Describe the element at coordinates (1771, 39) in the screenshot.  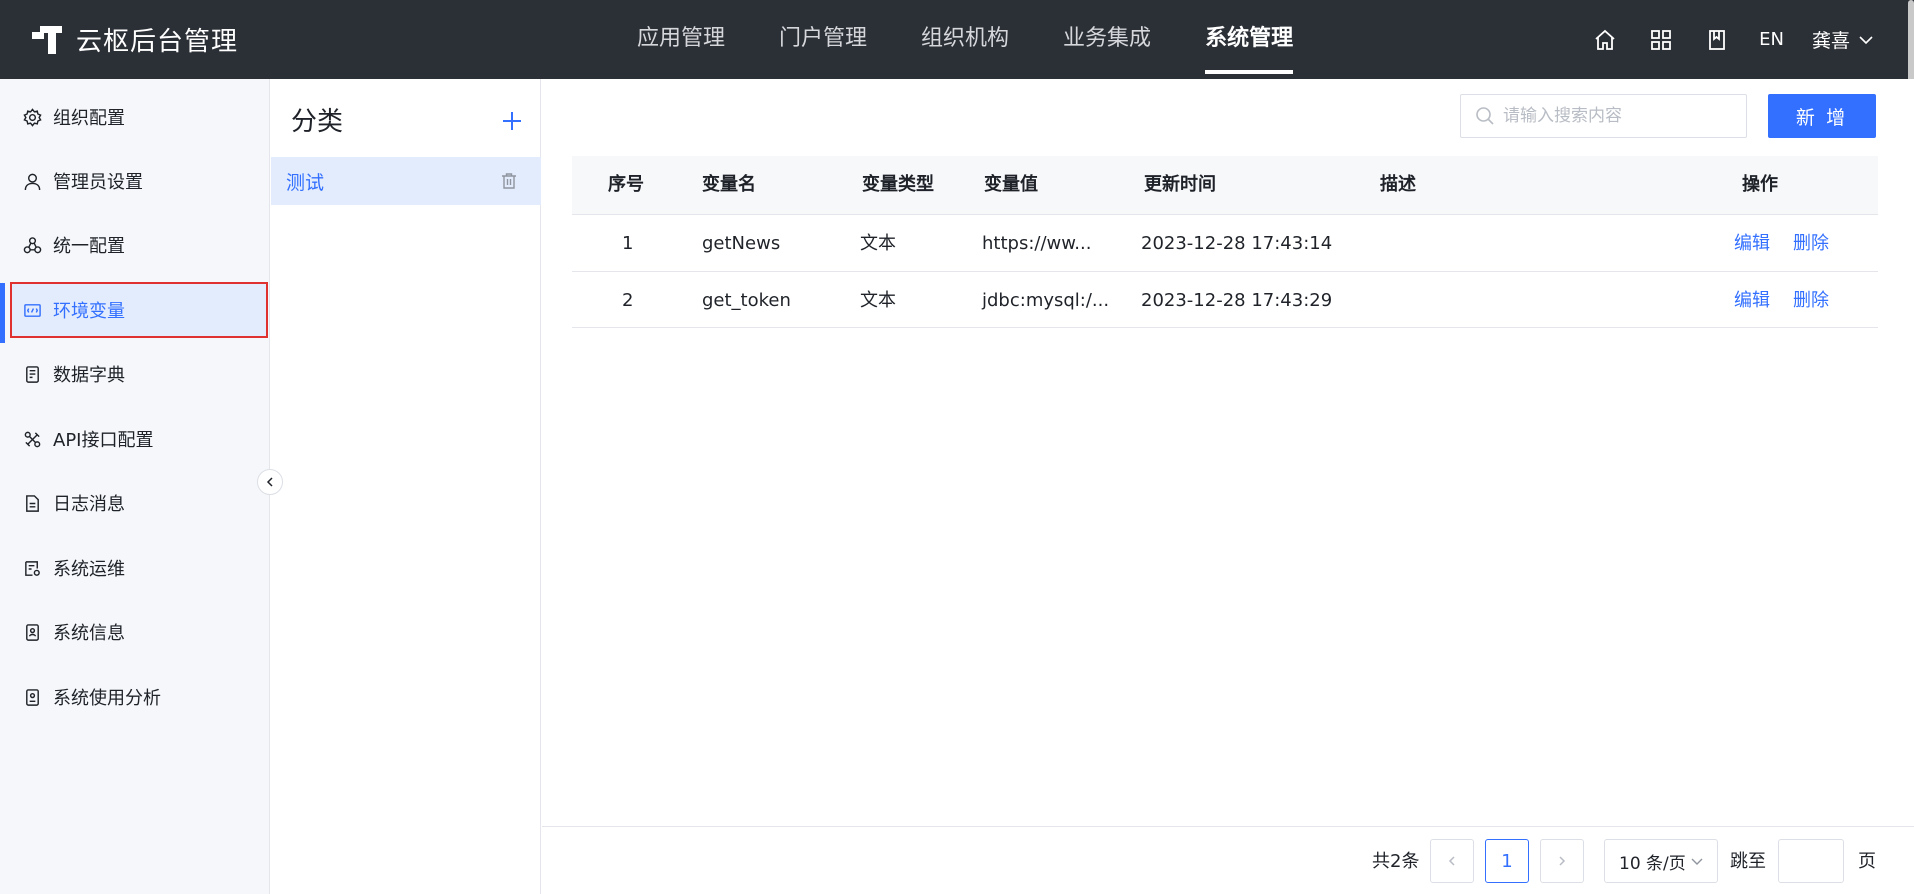
I see `language-switch: EN` at that location.